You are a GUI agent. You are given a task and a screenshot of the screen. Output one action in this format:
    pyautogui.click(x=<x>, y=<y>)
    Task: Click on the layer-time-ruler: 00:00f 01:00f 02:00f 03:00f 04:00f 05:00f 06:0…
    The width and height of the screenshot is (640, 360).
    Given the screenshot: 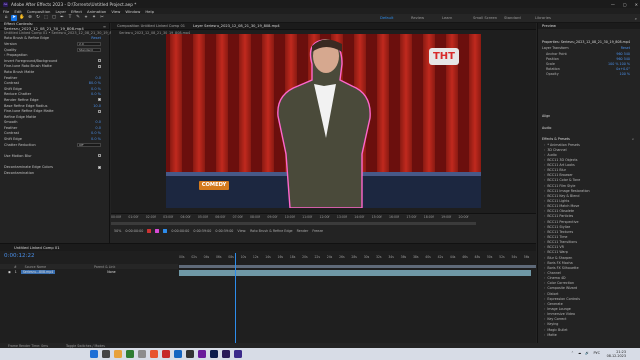 What is the action you would take?
    pyautogui.click(x=293, y=218)
    